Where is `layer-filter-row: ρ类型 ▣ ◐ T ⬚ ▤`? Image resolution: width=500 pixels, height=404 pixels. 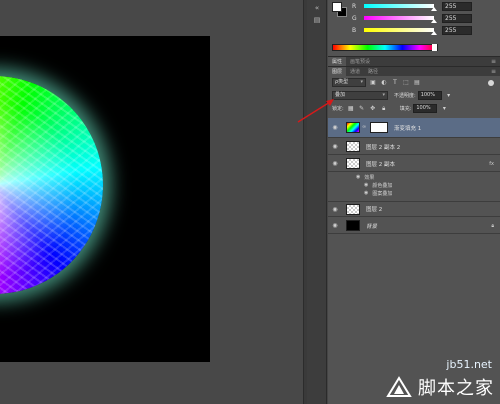 layer-filter-row: ρ类型 ▣ ◐ T ⬚ ▤ is located at coordinates (414, 82).